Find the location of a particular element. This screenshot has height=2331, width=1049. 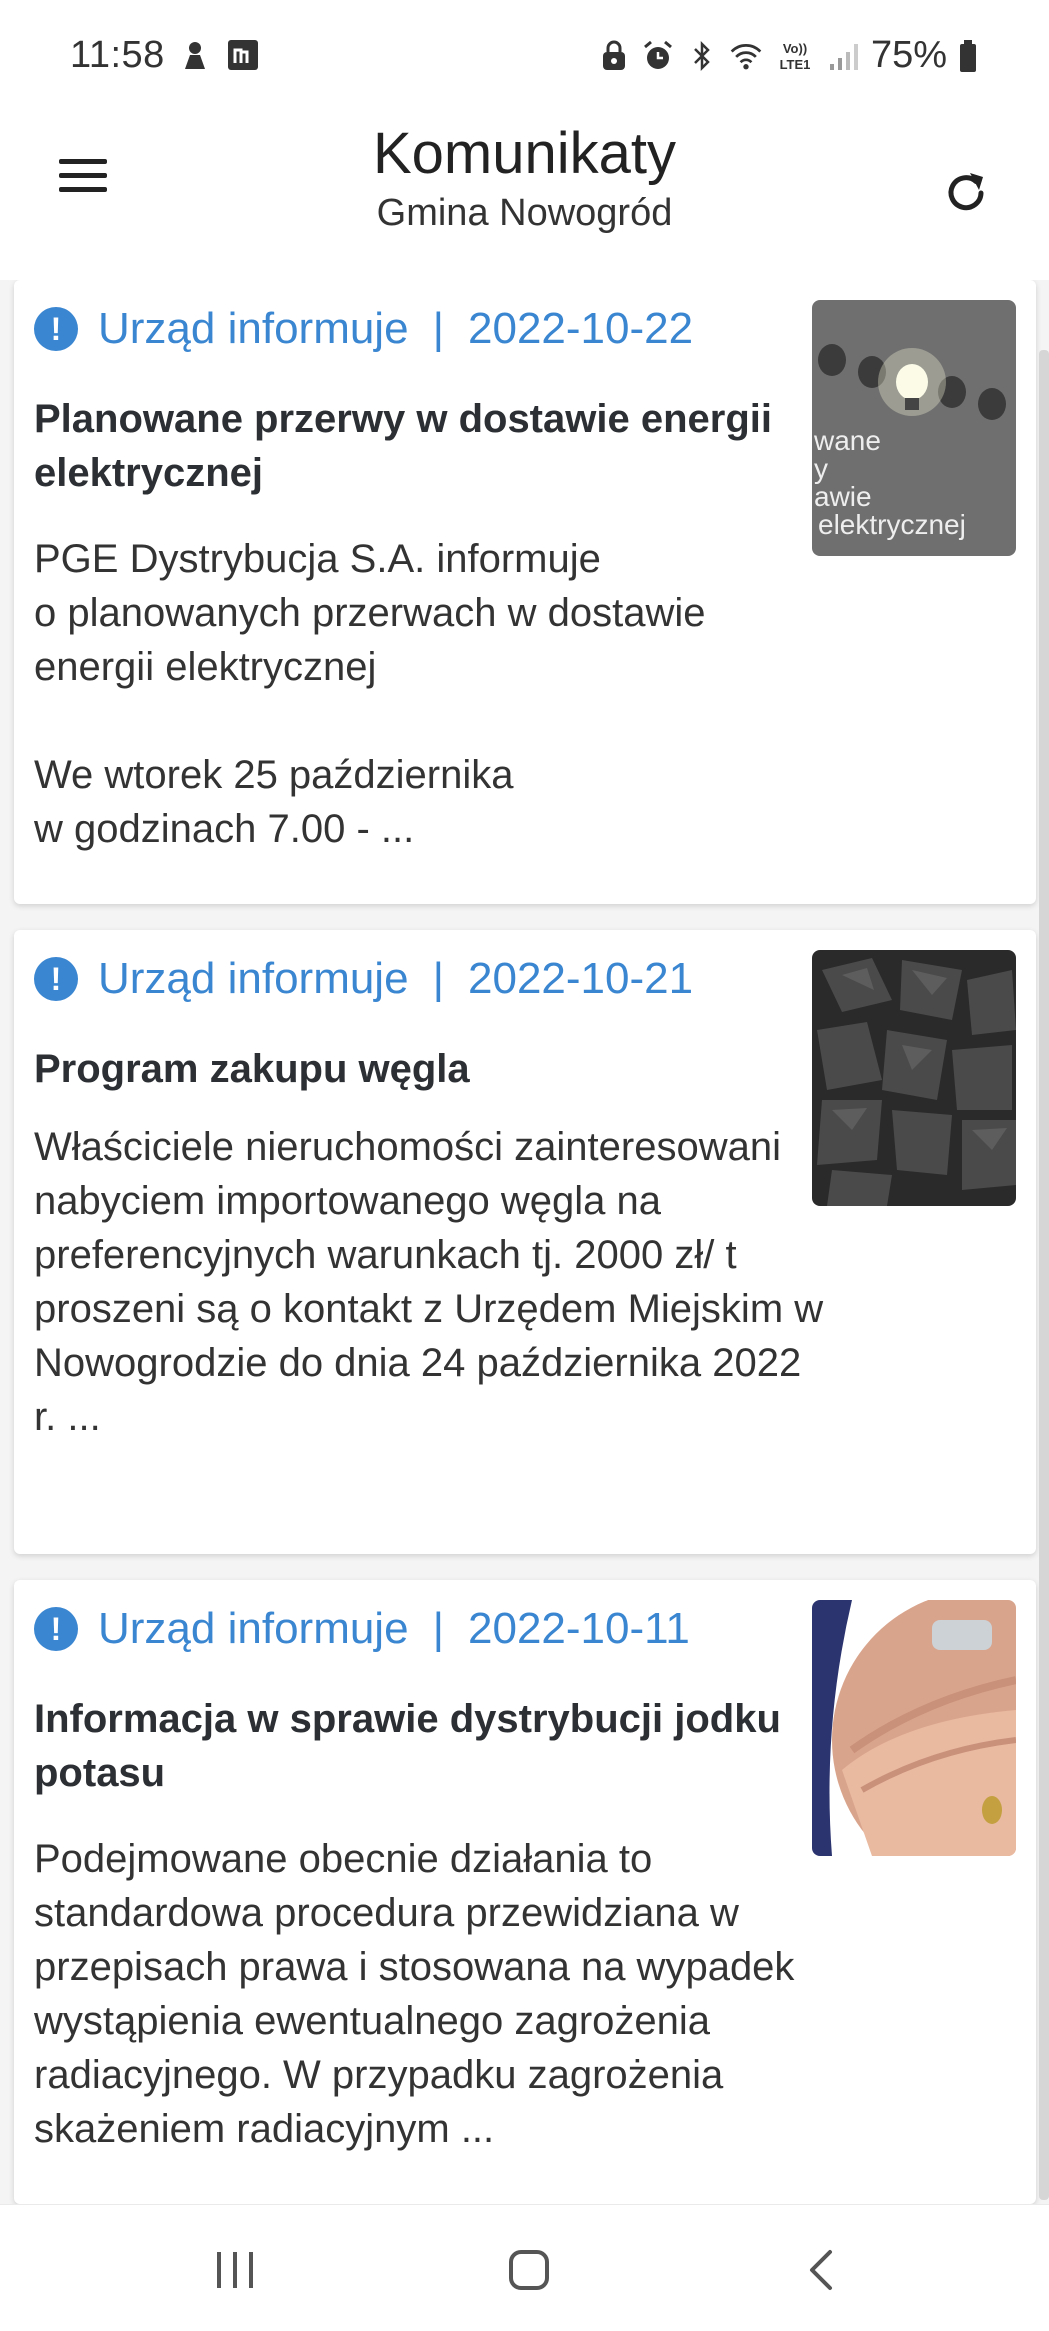

back-button is located at coordinates (821, 2270).